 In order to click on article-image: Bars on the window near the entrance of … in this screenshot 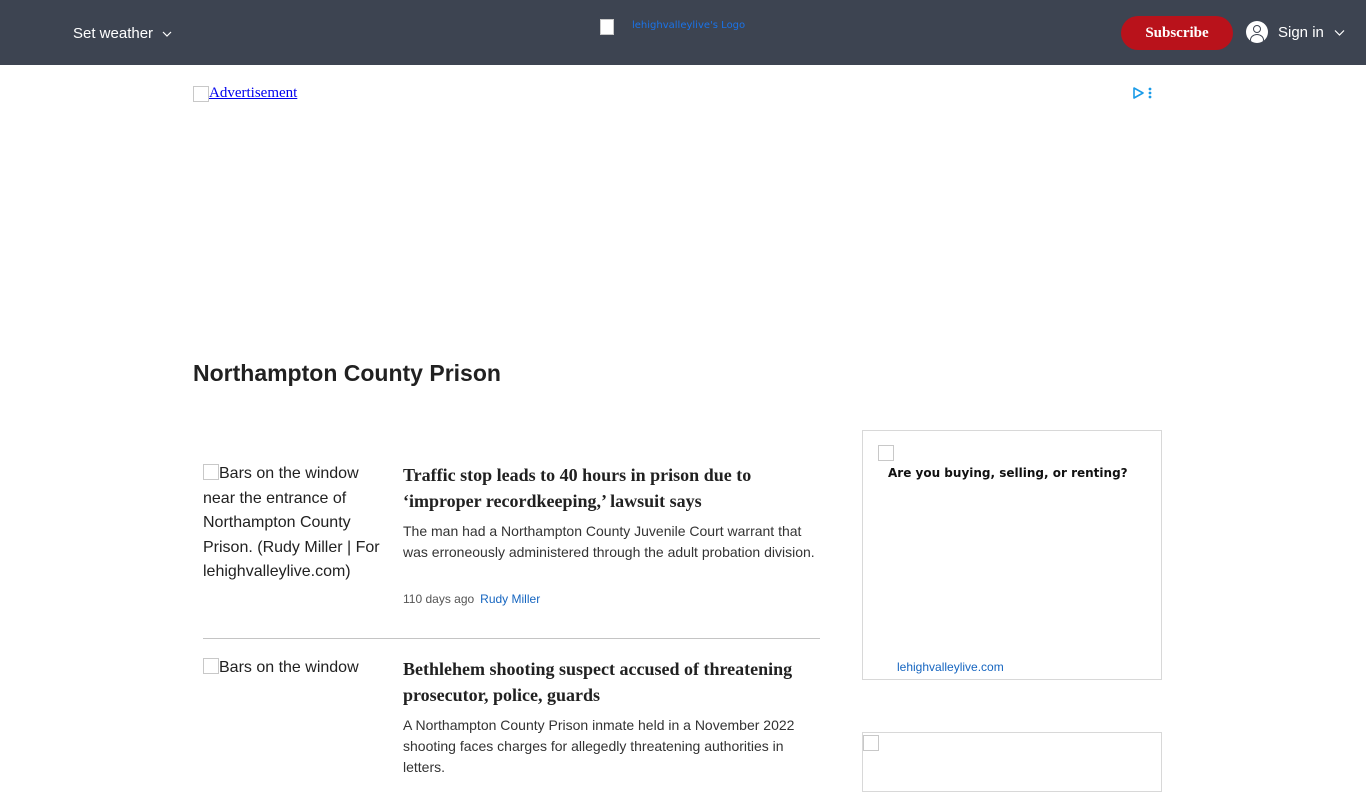, I will do `click(295, 523)`.